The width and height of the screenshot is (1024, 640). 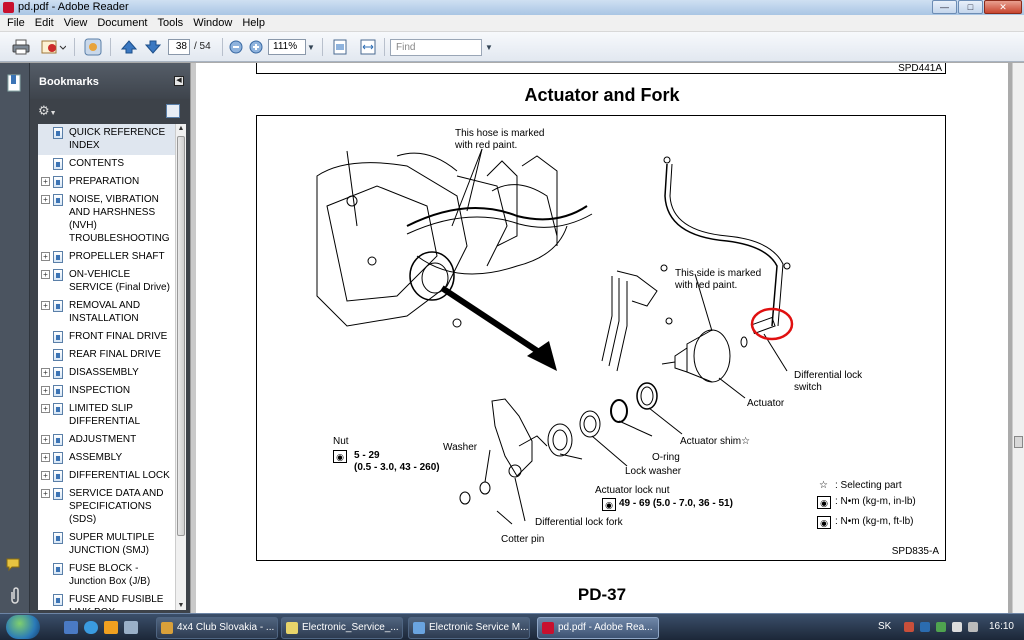 What do you see at coordinates (179, 47) in the screenshot?
I see `page-number-input: 38` at bounding box center [179, 47].